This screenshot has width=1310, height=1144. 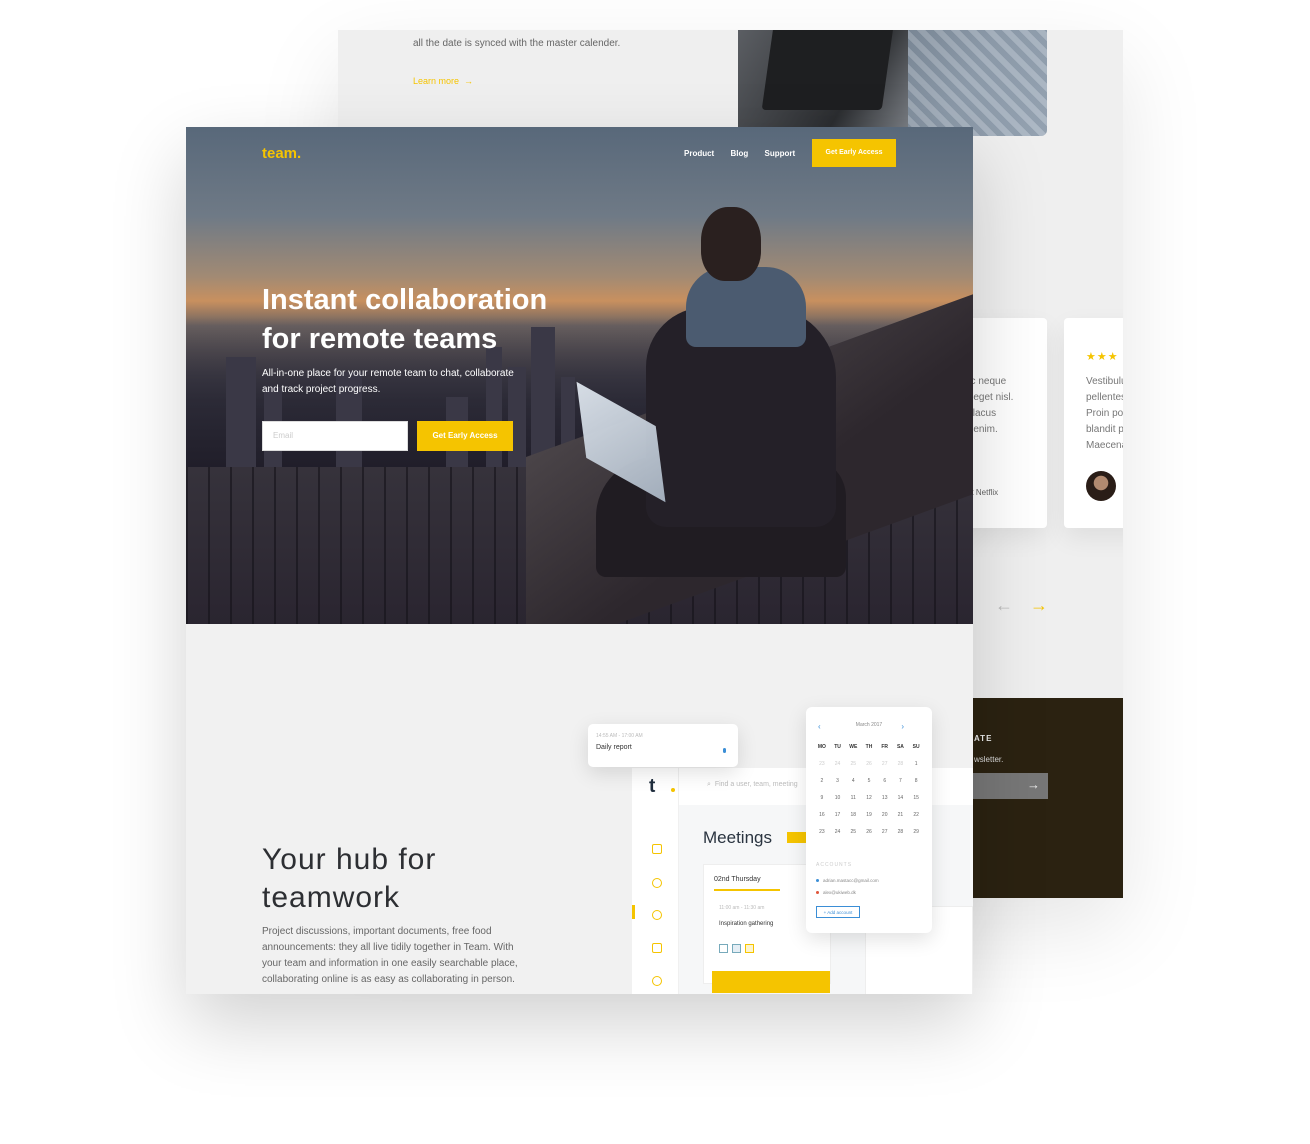 I want to click on newsletter-panel: ATE wsletter. →, so click(x=1047, y=798).